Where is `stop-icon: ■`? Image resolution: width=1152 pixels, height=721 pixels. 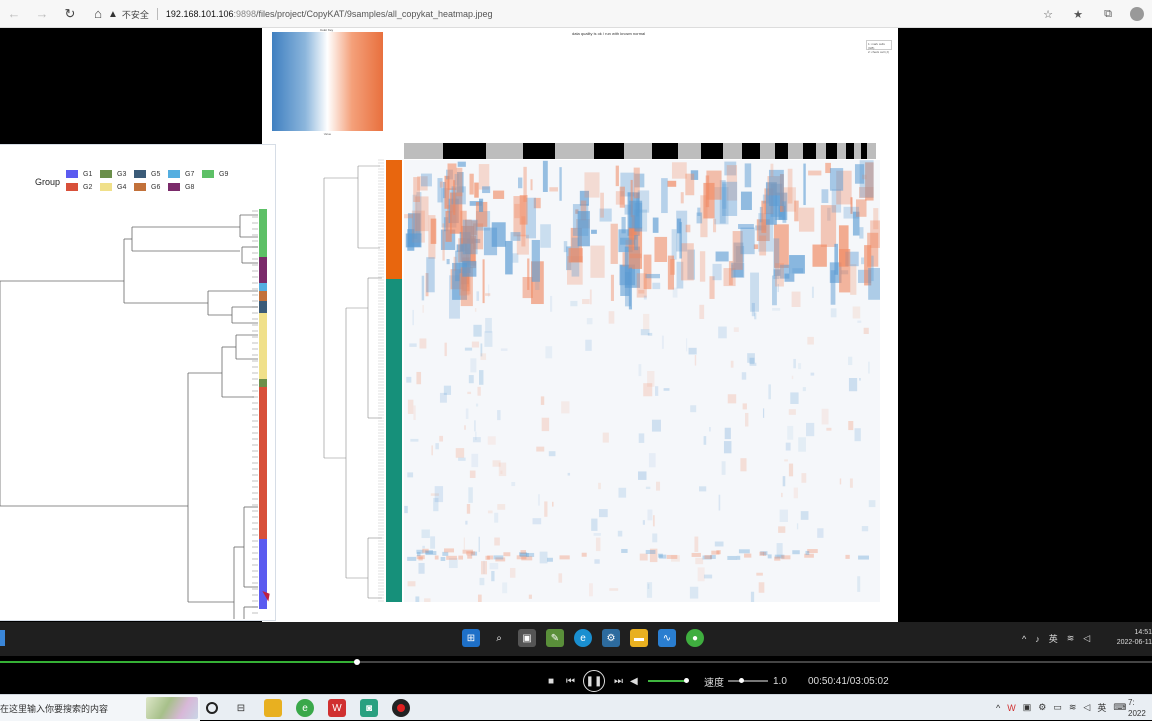 stop-icon: ■ is located at coordinates (551, 681).